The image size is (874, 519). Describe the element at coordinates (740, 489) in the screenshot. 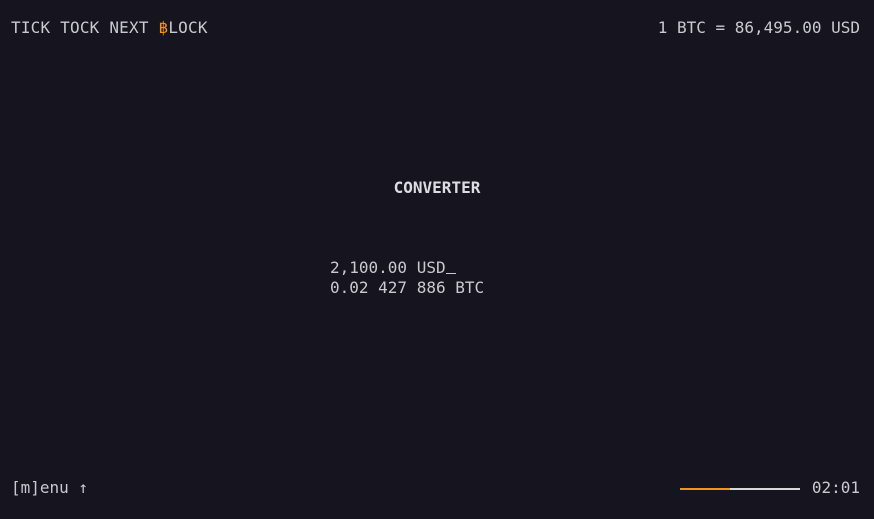

I see `block-progress-bar` at that location.